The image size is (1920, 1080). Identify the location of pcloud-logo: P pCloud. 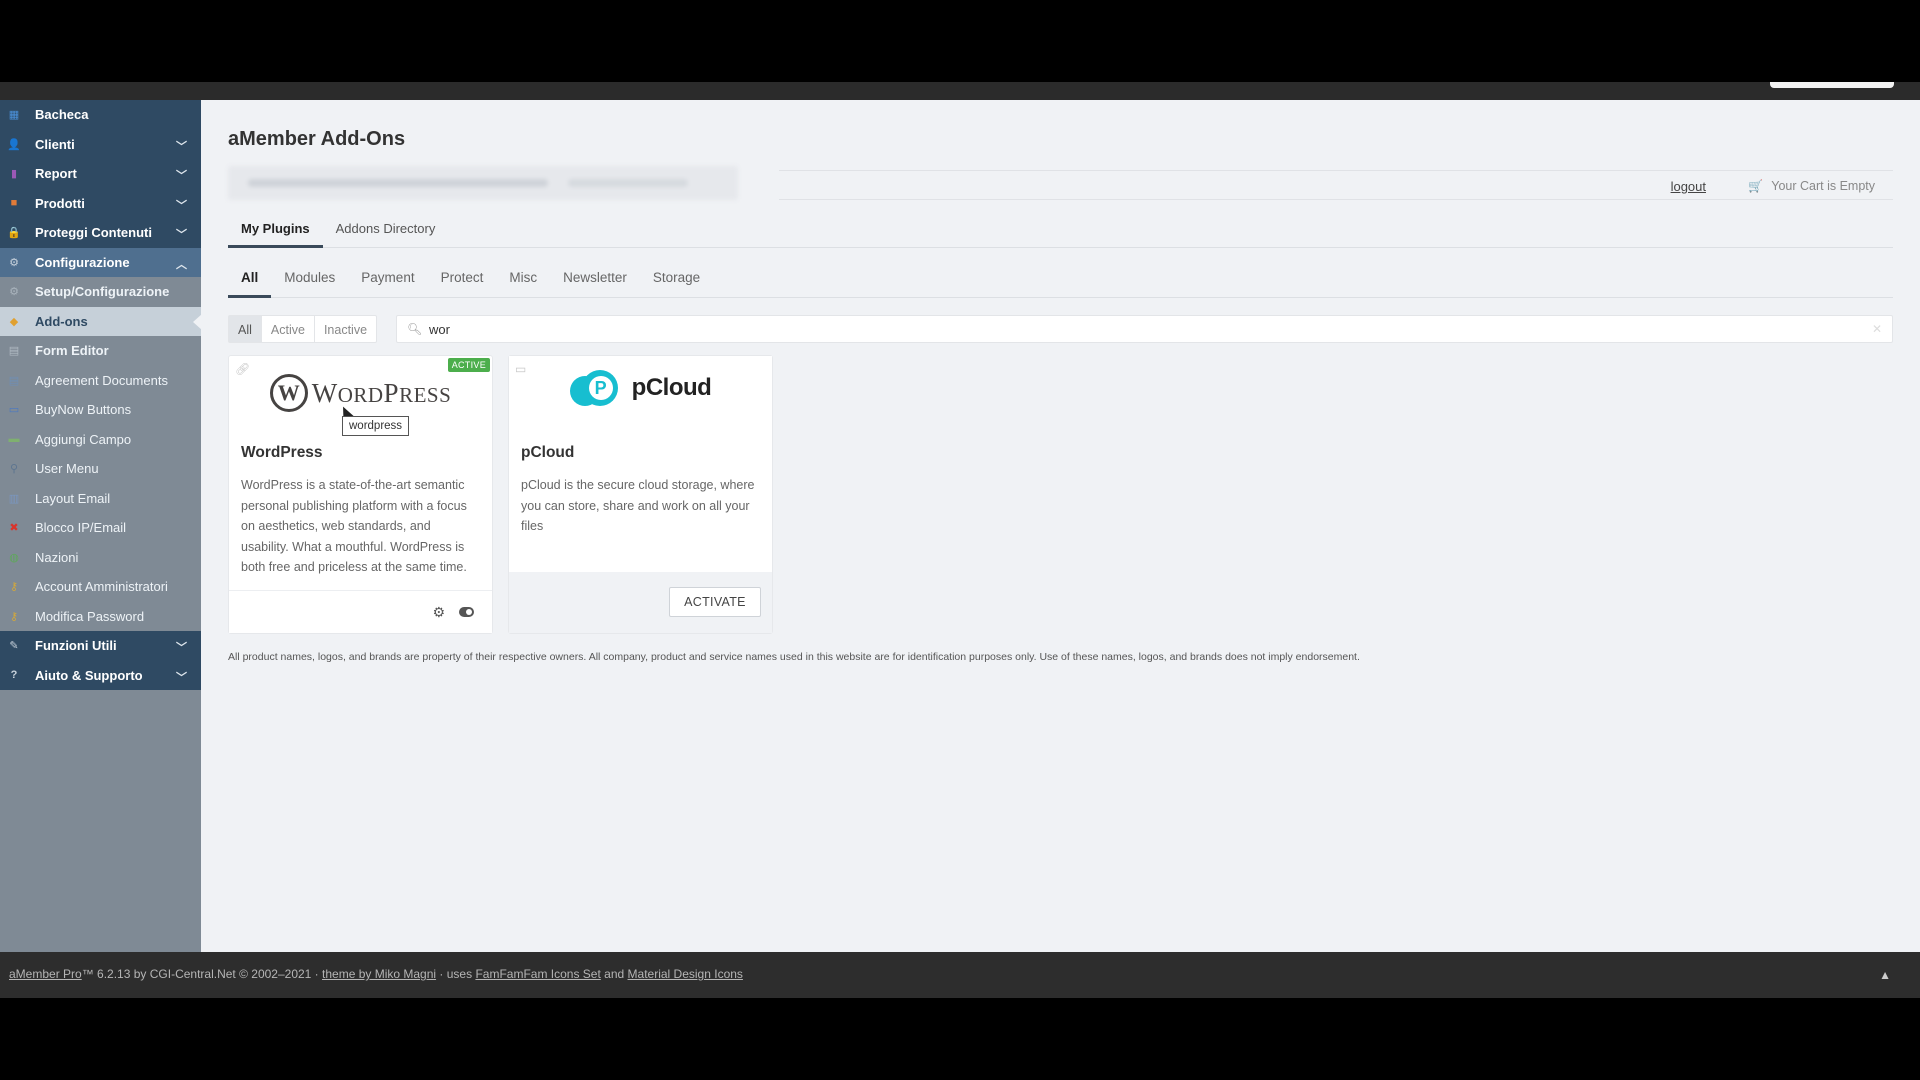
(640, 393).